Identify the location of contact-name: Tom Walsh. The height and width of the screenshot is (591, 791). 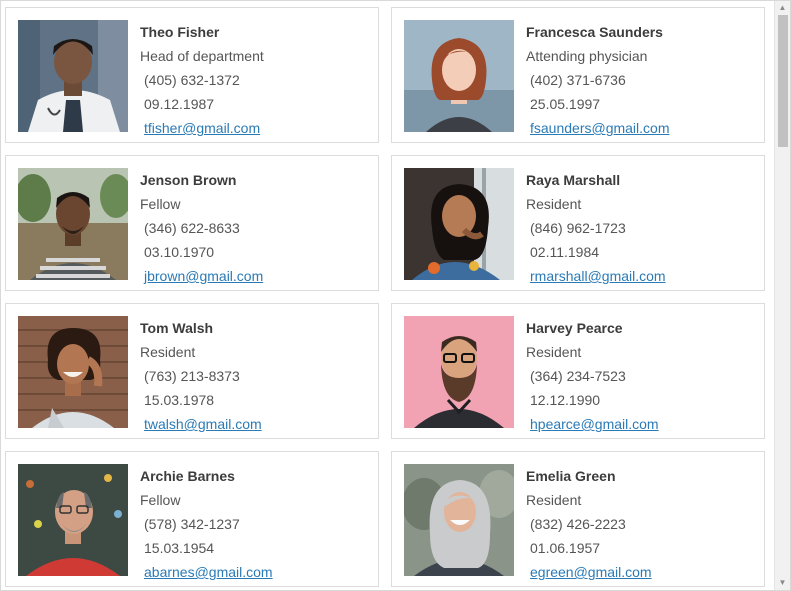
(177, 328).